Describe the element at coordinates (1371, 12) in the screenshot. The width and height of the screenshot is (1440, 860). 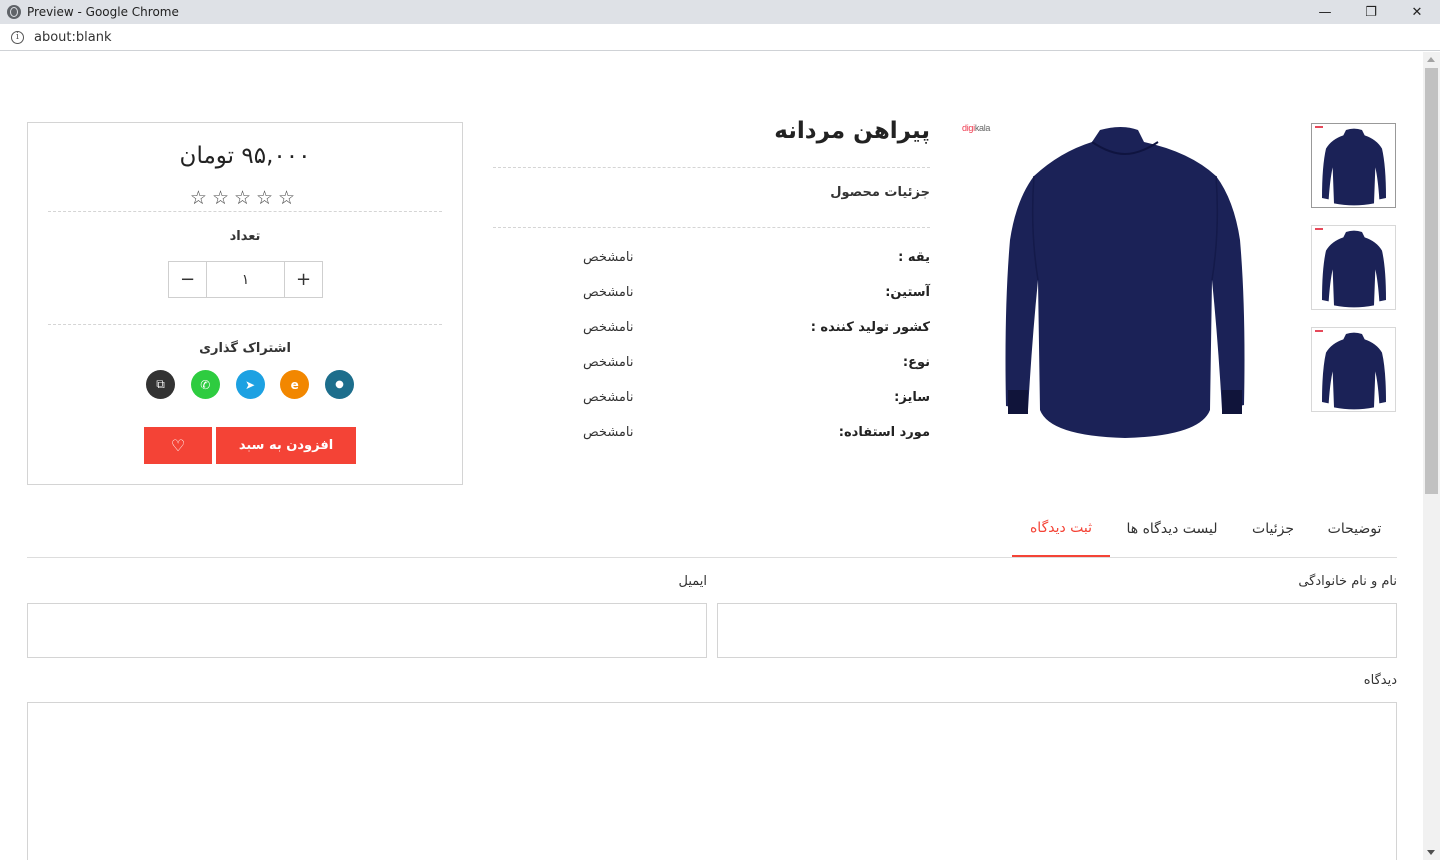
I see `restore-button: ❐` at that location.